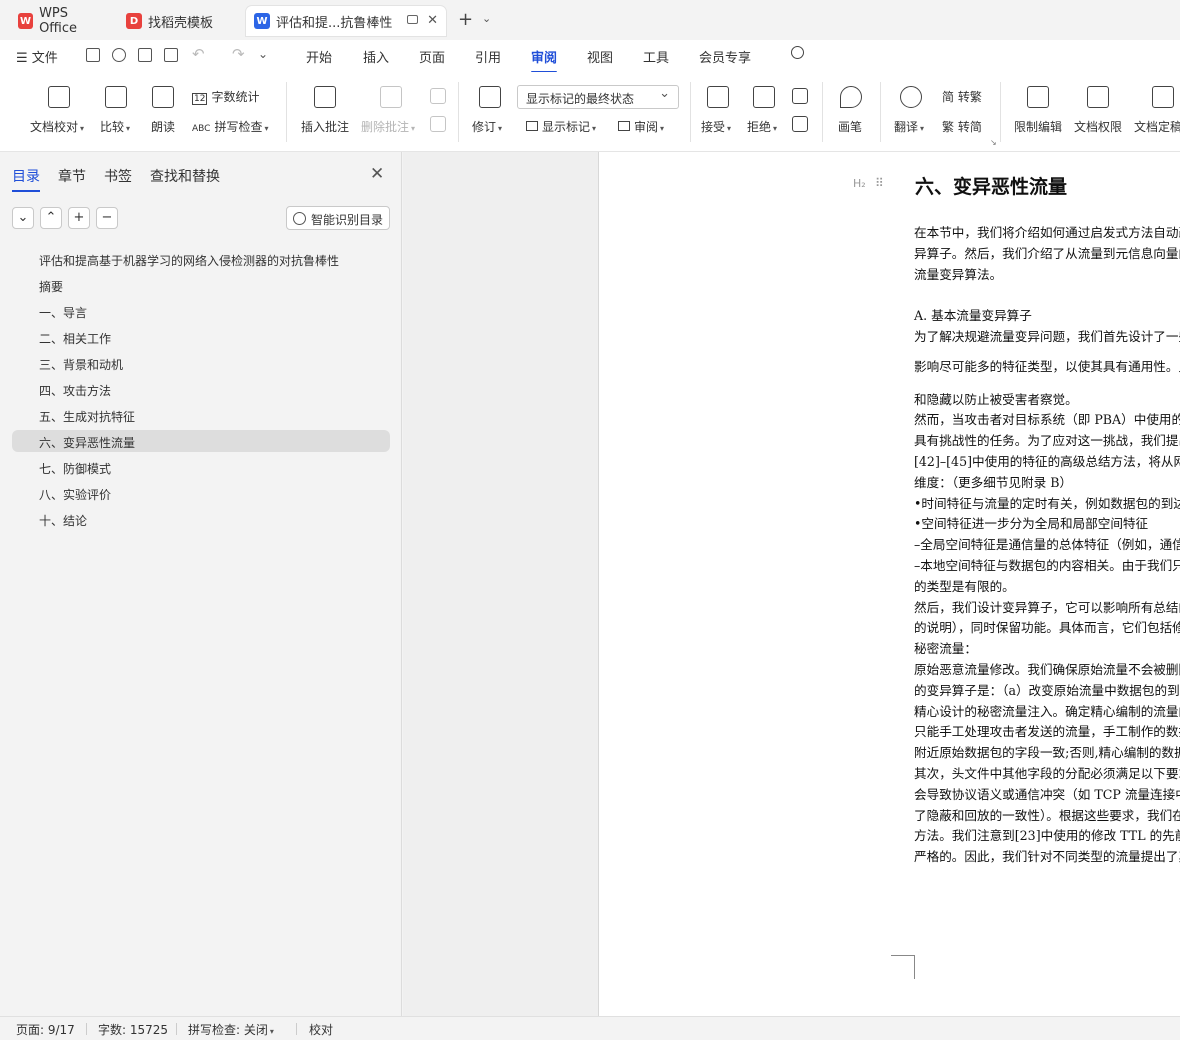 The image size is (1180, 1040). I want to click on smart-toc-button: 智能识别目录, so click(338, 218).